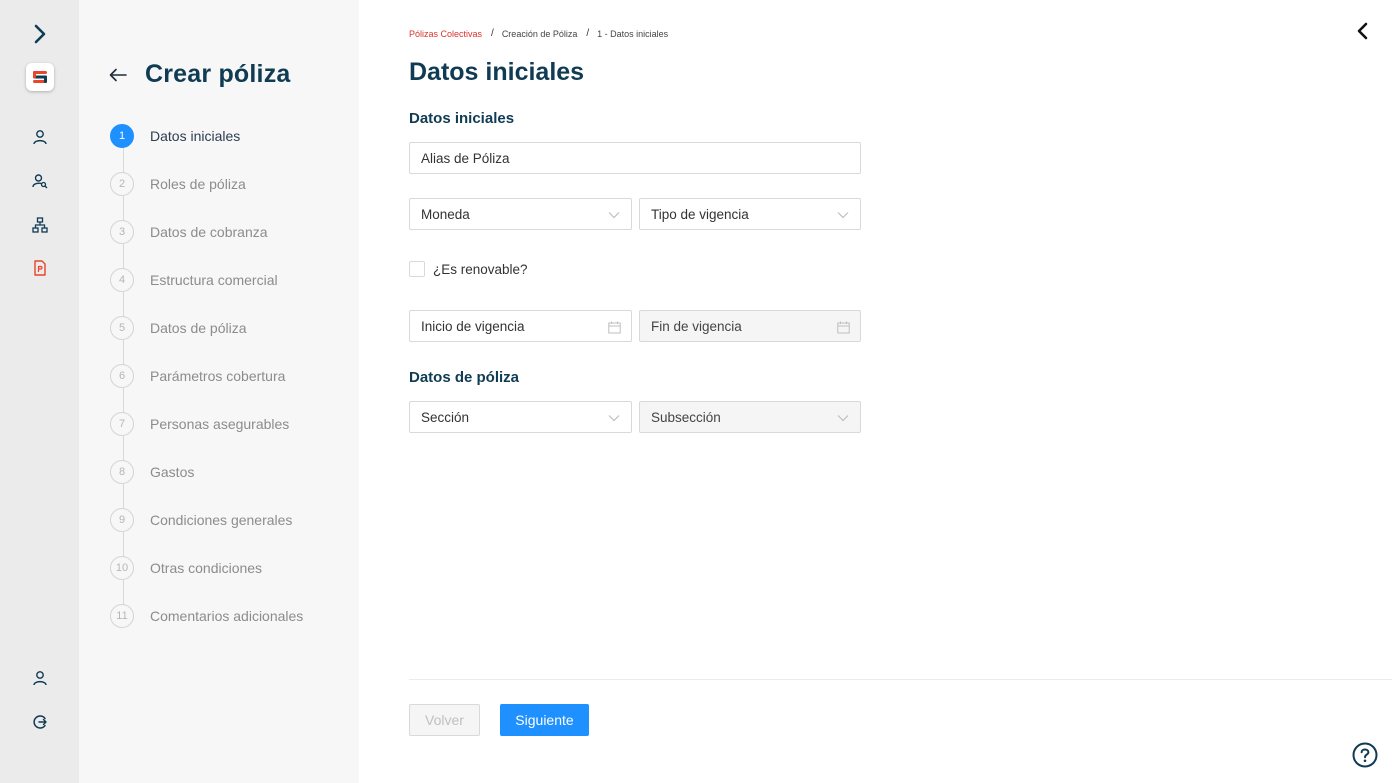 The height and width of the screenshot is (783, 1392). Describe the element at coordinates (122, 184) in the screenshot. I see `step-number: 2` at that location.